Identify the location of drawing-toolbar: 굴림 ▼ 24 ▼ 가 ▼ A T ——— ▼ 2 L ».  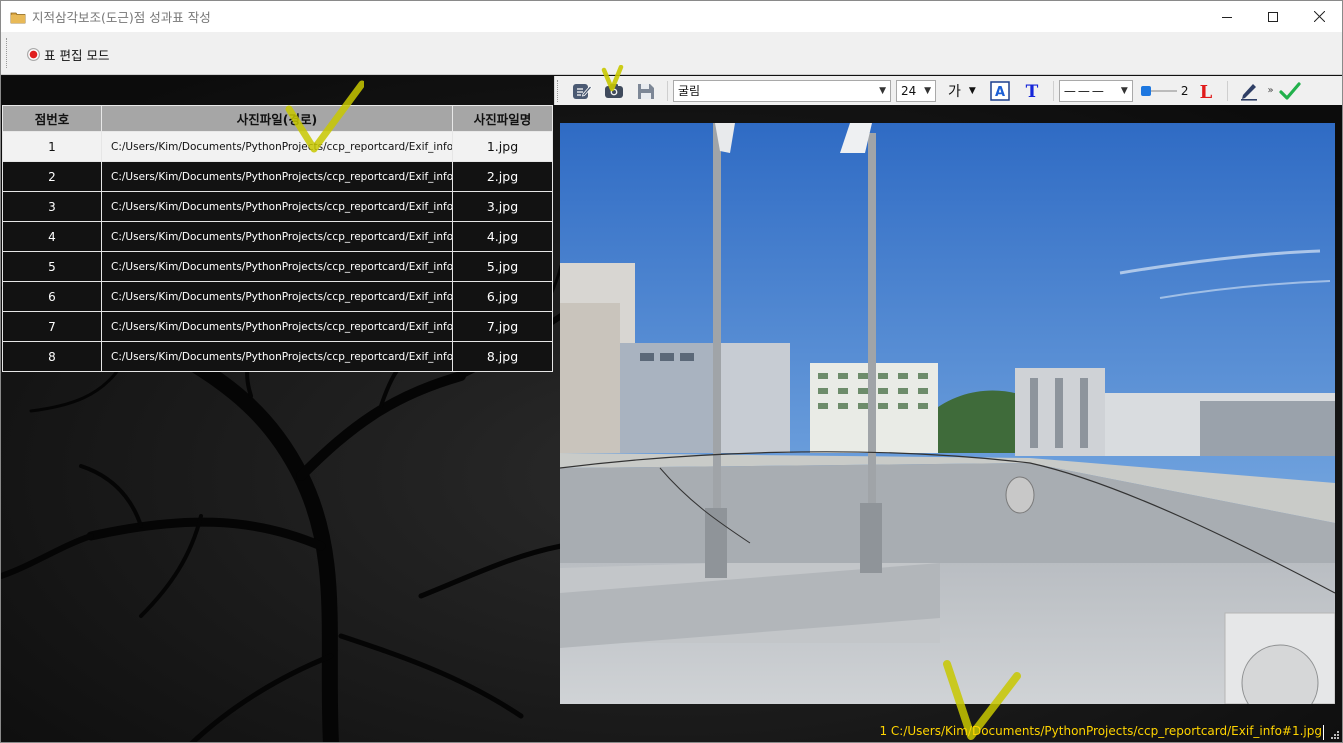
(948, 90).